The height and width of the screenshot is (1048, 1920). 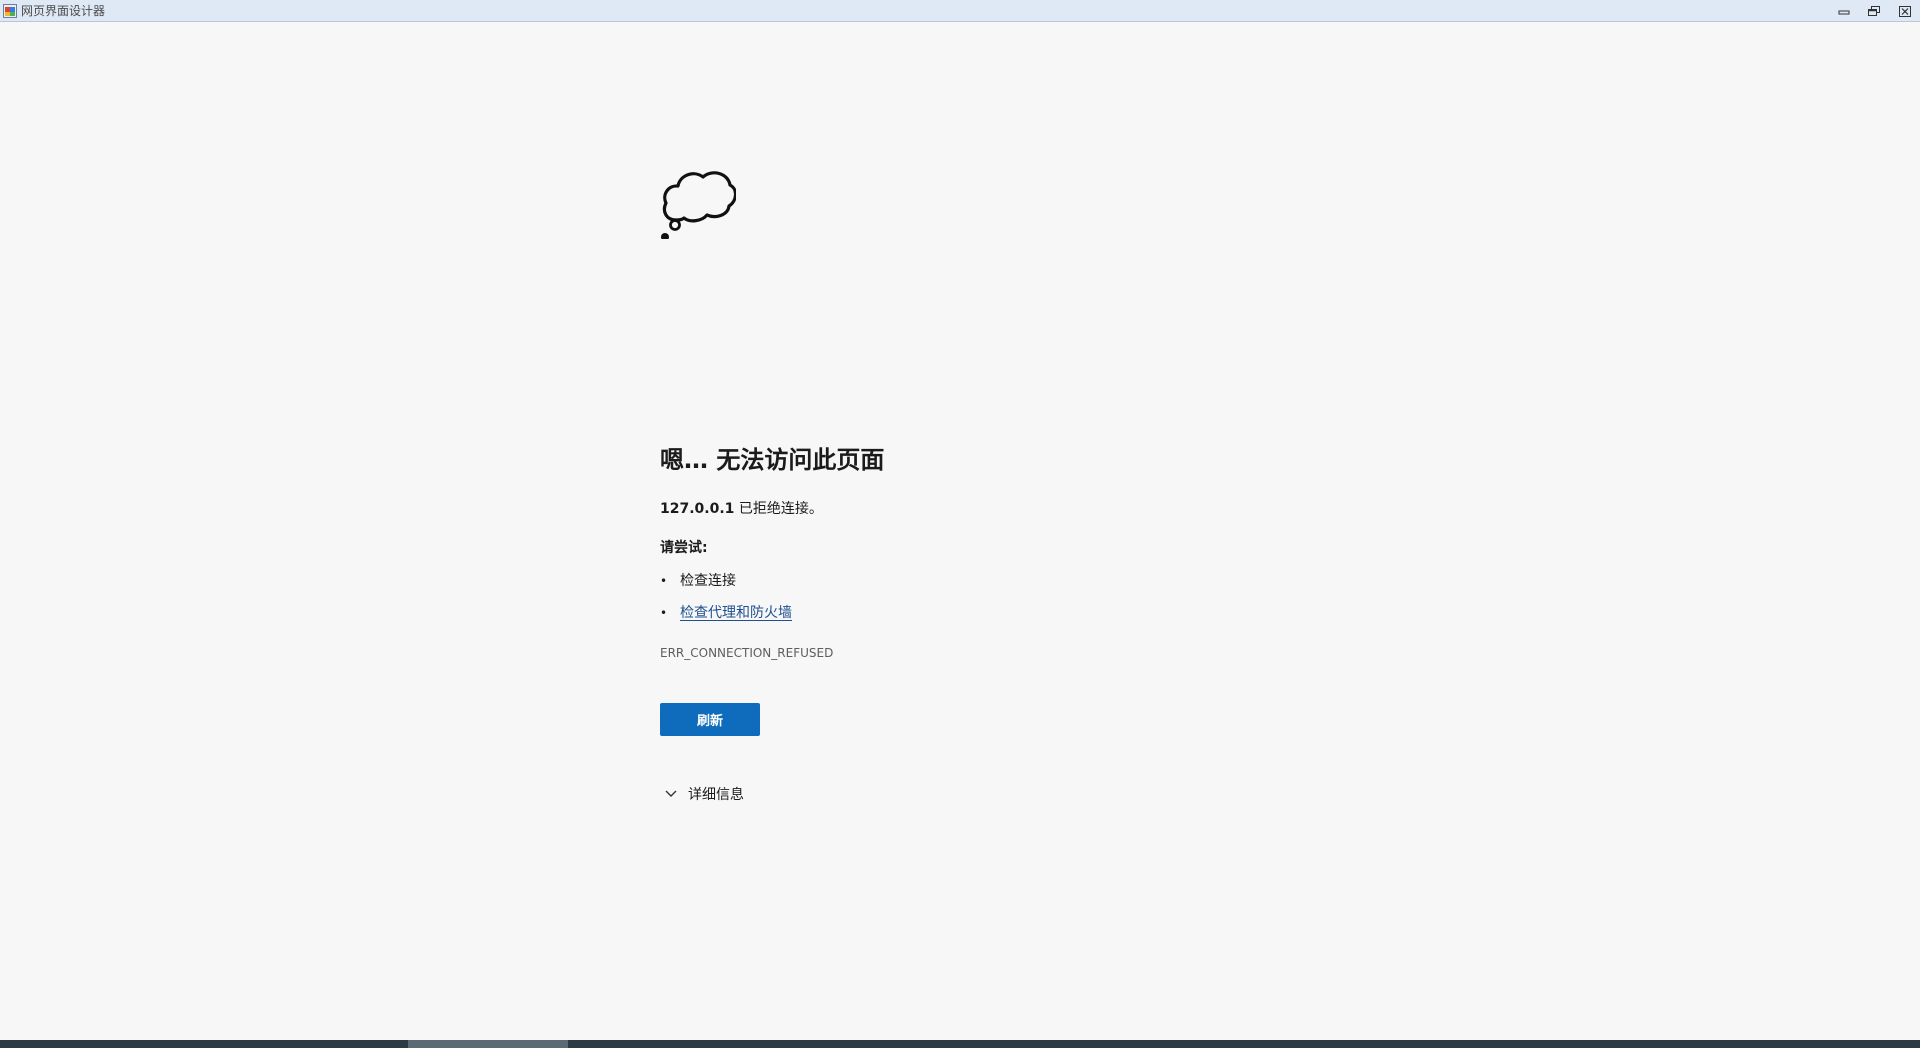 I want to click on suggestion-check-proxy: 检查代理和防火墙, so click(x=726, y=618).